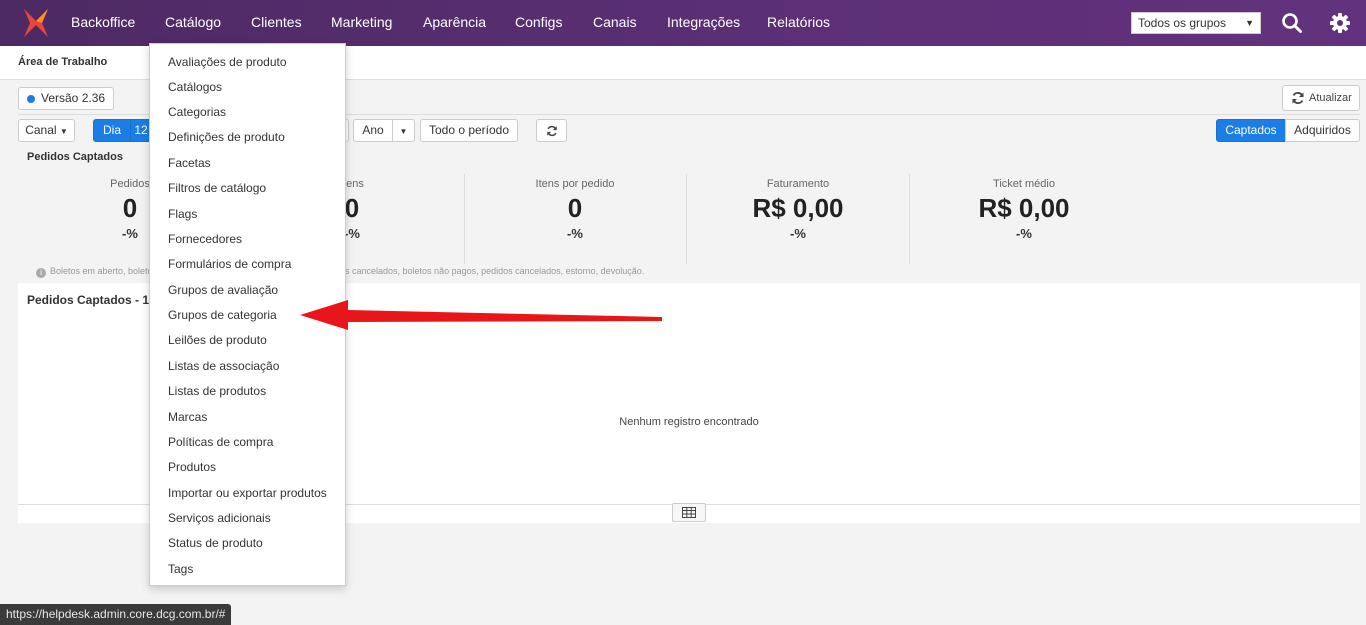 The image size is (1366, 625). I want to click on menu-item-filtros: Filtros de catálogo, so click(217, 188).